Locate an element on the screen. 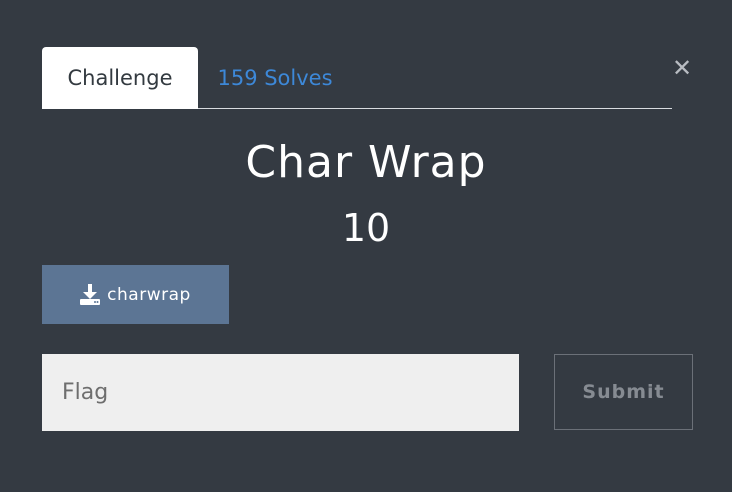 The width and height of the screenshot is (732, 492). challenge-value: 10 is located at coordinates (366, 228).